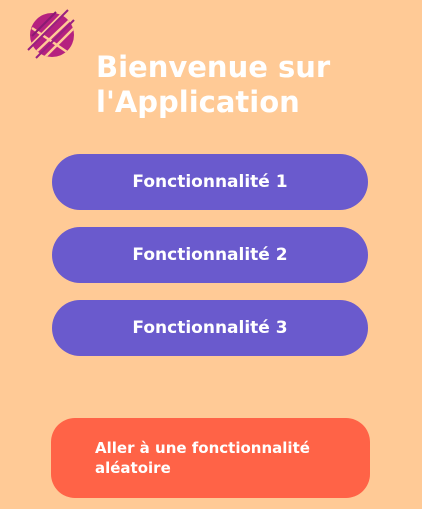  What do you see at coordinates (210, 182) in the screenshot?
I see `feature-1-button: Fonctionnalité 1` at bounding box center [210, 182].